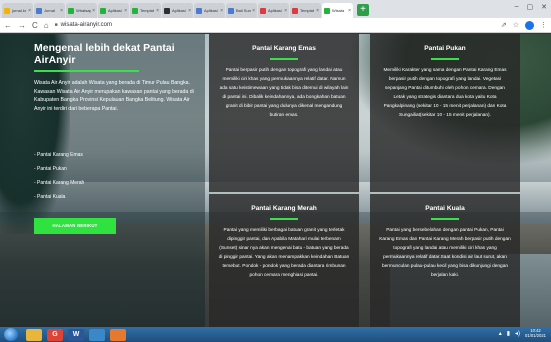 The width and height of the screenshot is (551, 342). I want to click on tab-title: Wisata, so click(338, 10).